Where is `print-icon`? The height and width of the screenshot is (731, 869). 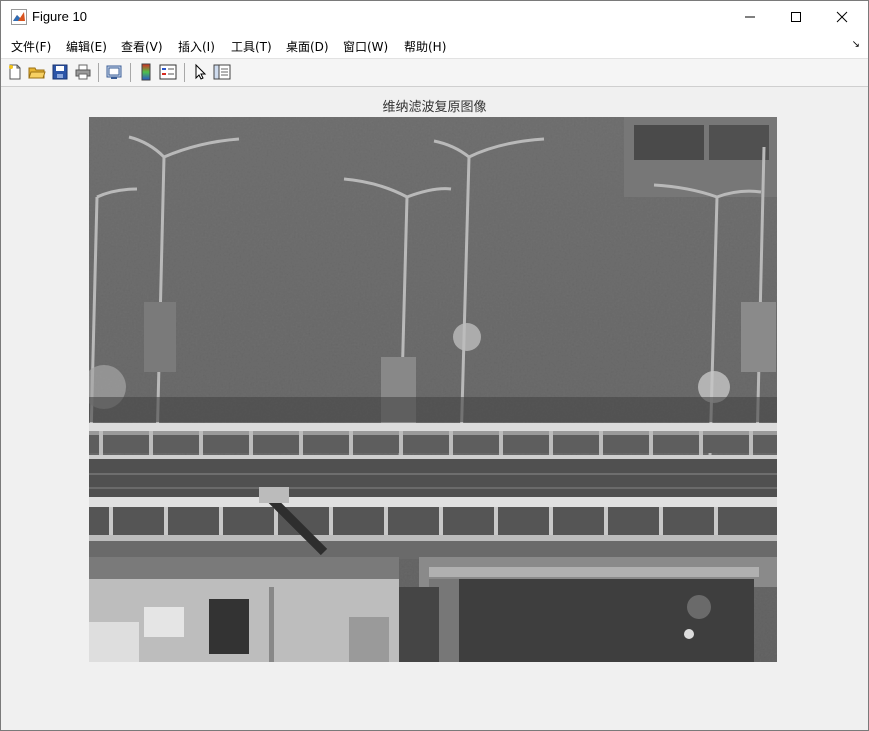
print-icon is located at coordinates (83, 72).